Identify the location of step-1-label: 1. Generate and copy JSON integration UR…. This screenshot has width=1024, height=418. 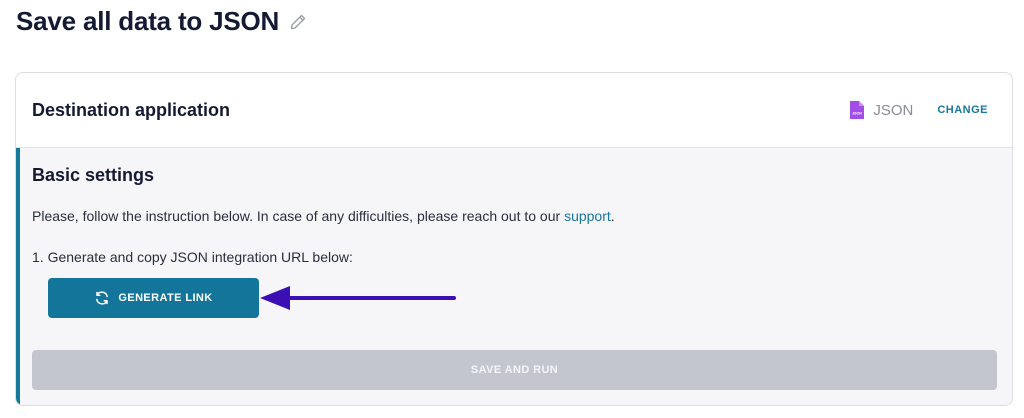
(192, 257).